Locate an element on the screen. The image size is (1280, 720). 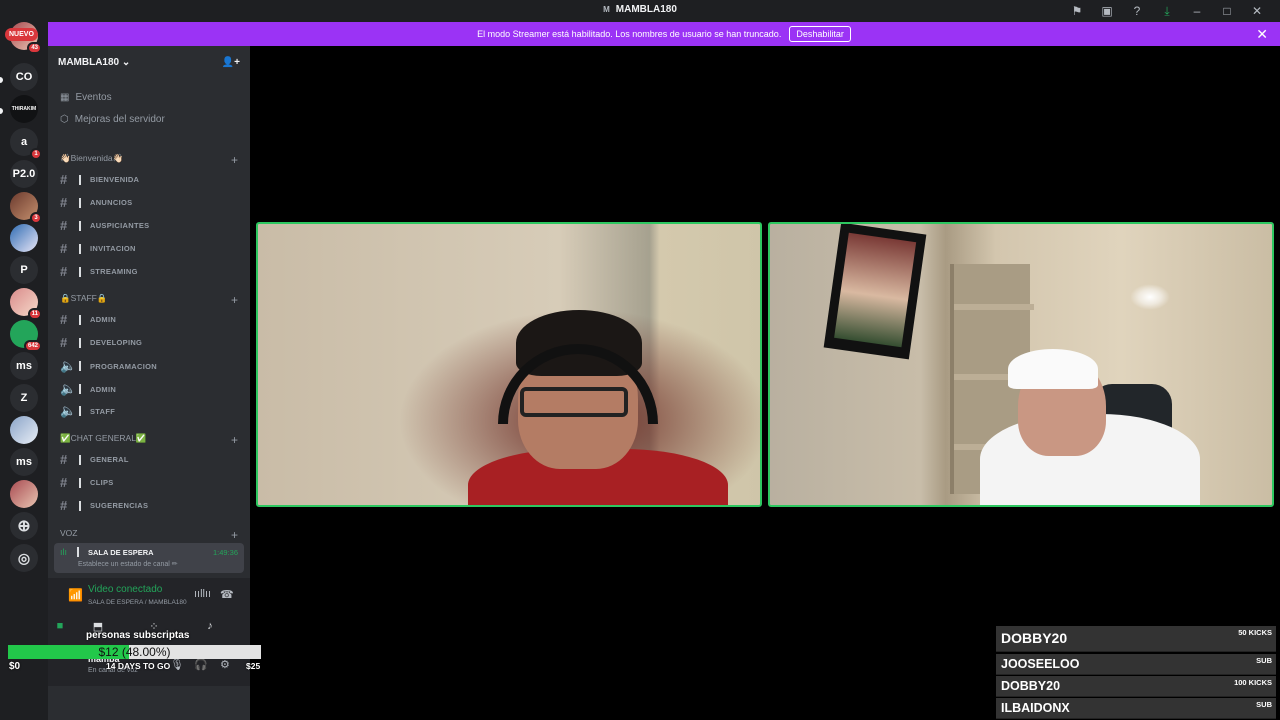
title-bar: M MAMBLA180 ⚑ ▣ ? ⤓ – □ ✕ is located at coordinates (640, 11).